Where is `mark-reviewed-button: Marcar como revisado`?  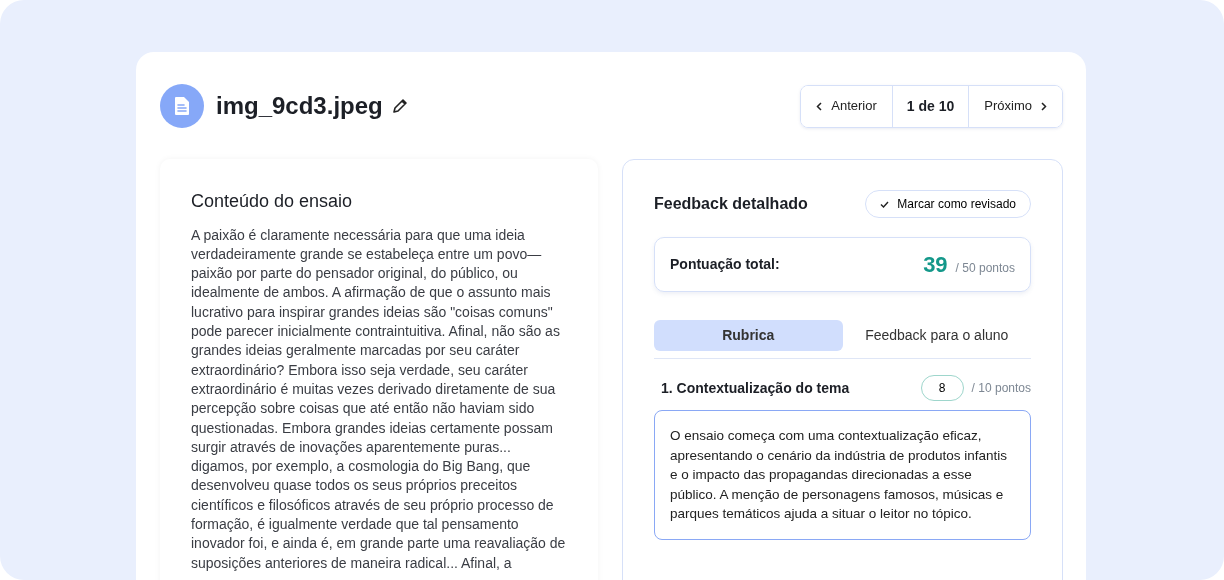 mark-reviewed-button: Marcar como revisado is located at coordinates (948, 204).